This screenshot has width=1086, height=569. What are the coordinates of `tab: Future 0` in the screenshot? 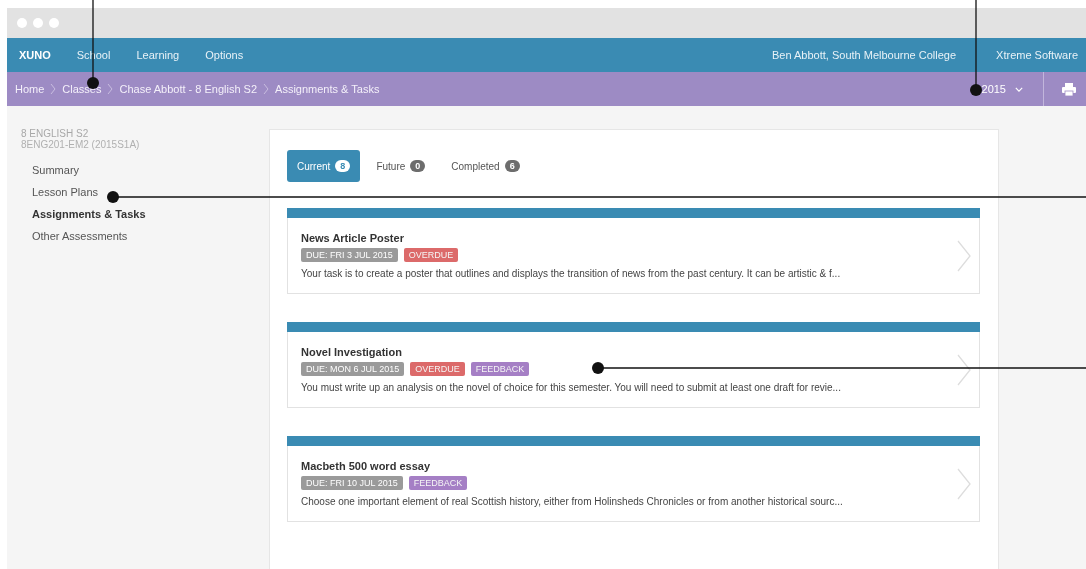 It's located at (401, 166).